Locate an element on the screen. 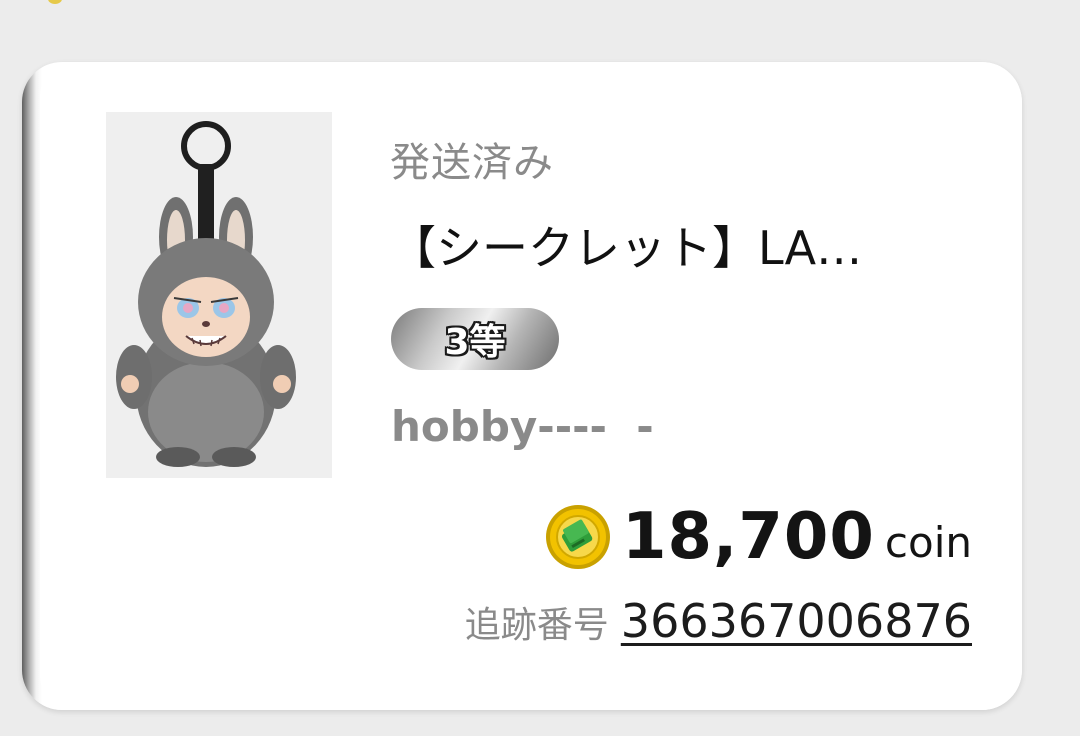  price-amount: 18,700 is located at coordinates (748, 537).